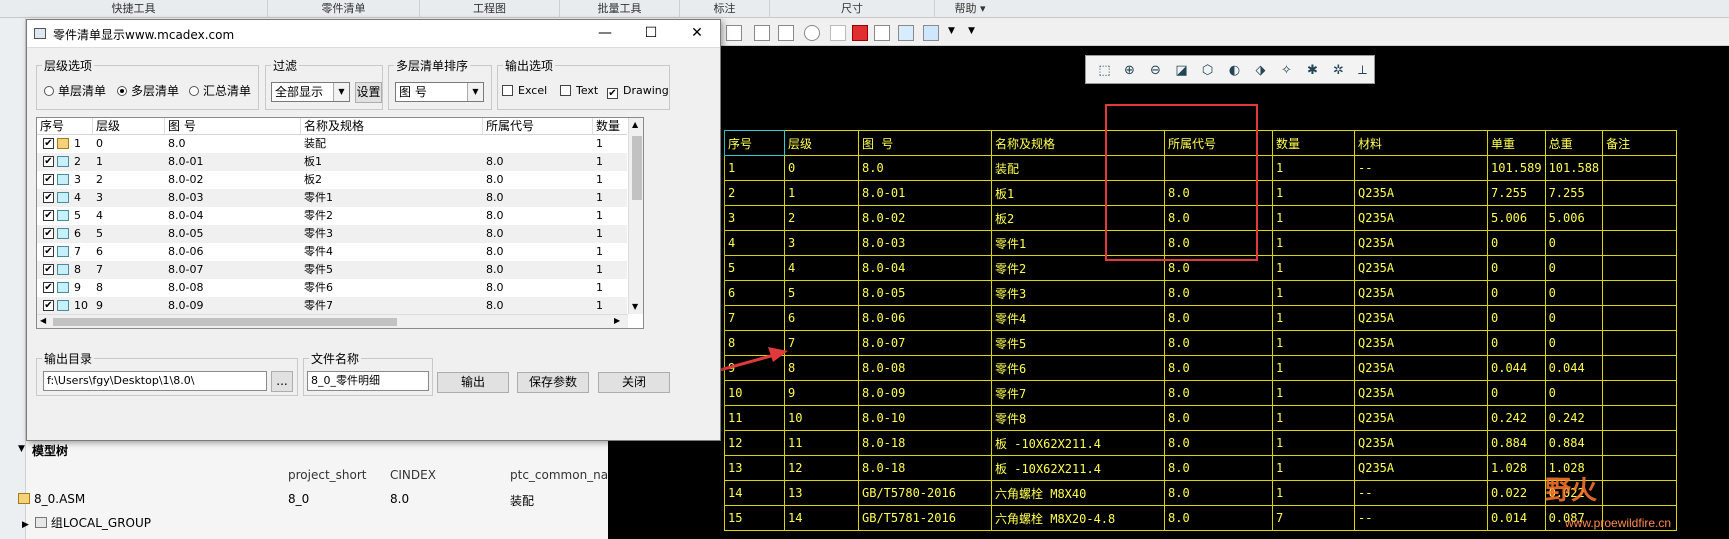 Image resolution: width=1729 pixels, height=539 pixels. Describe the element at coordinates (634, 382) in the screenshot. I see `close-button: 关闭` at that location.